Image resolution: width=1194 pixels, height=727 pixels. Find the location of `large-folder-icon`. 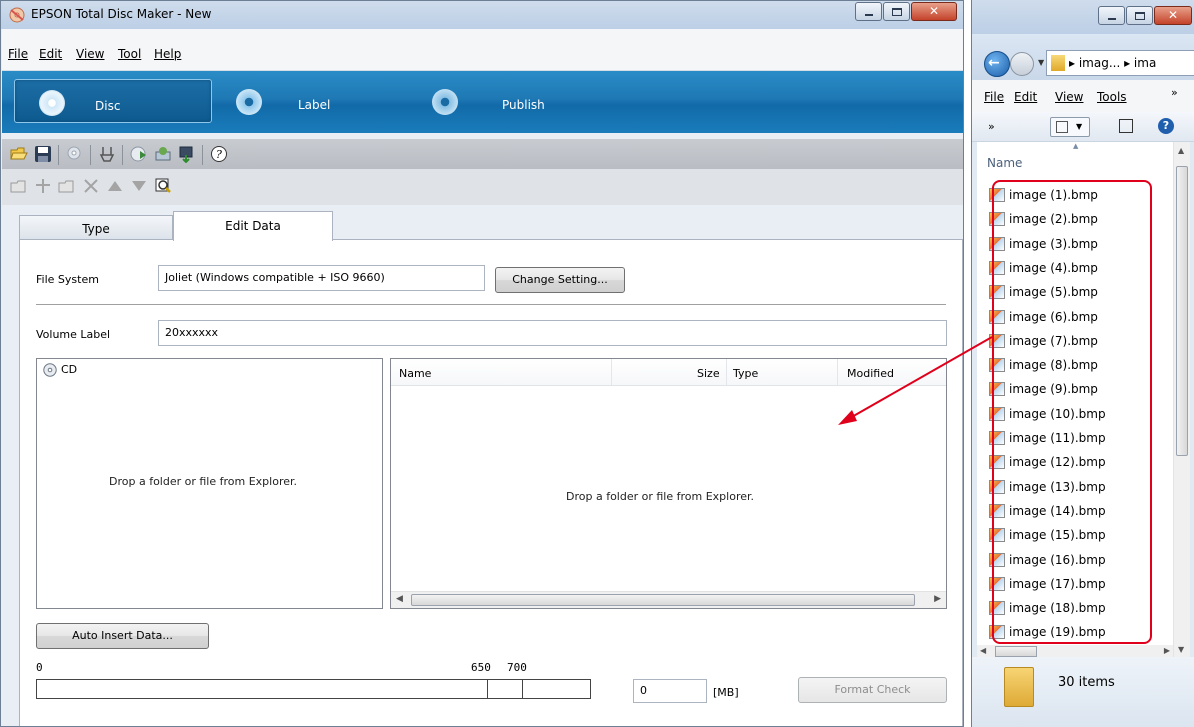

large-folder-icon is located at coordinates (1019, 687).